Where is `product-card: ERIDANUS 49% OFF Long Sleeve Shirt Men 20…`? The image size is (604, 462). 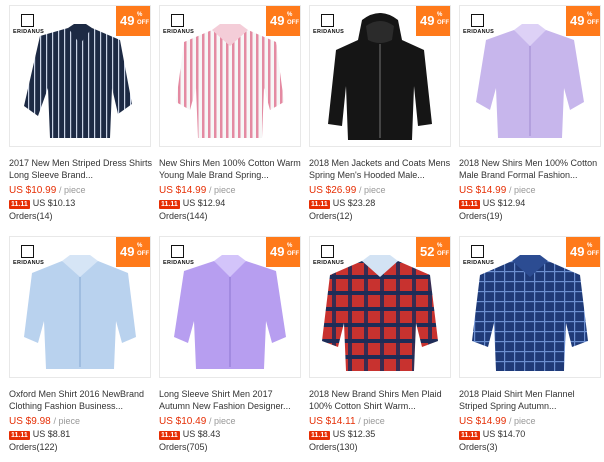
product-card: ERIDANUS 49% OFF Long Sleeve Shirt Men 20… is located at coordinates (230, 349).